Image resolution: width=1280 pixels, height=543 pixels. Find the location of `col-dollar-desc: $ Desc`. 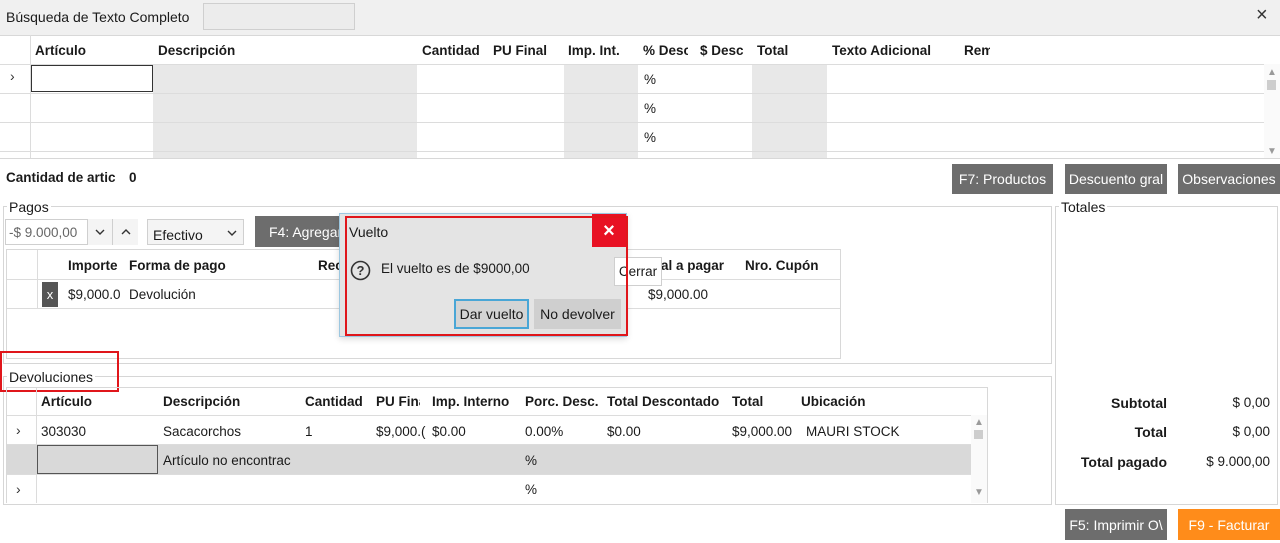

col-dollar-desc: $ Desc is located at coordinates (722, 50).